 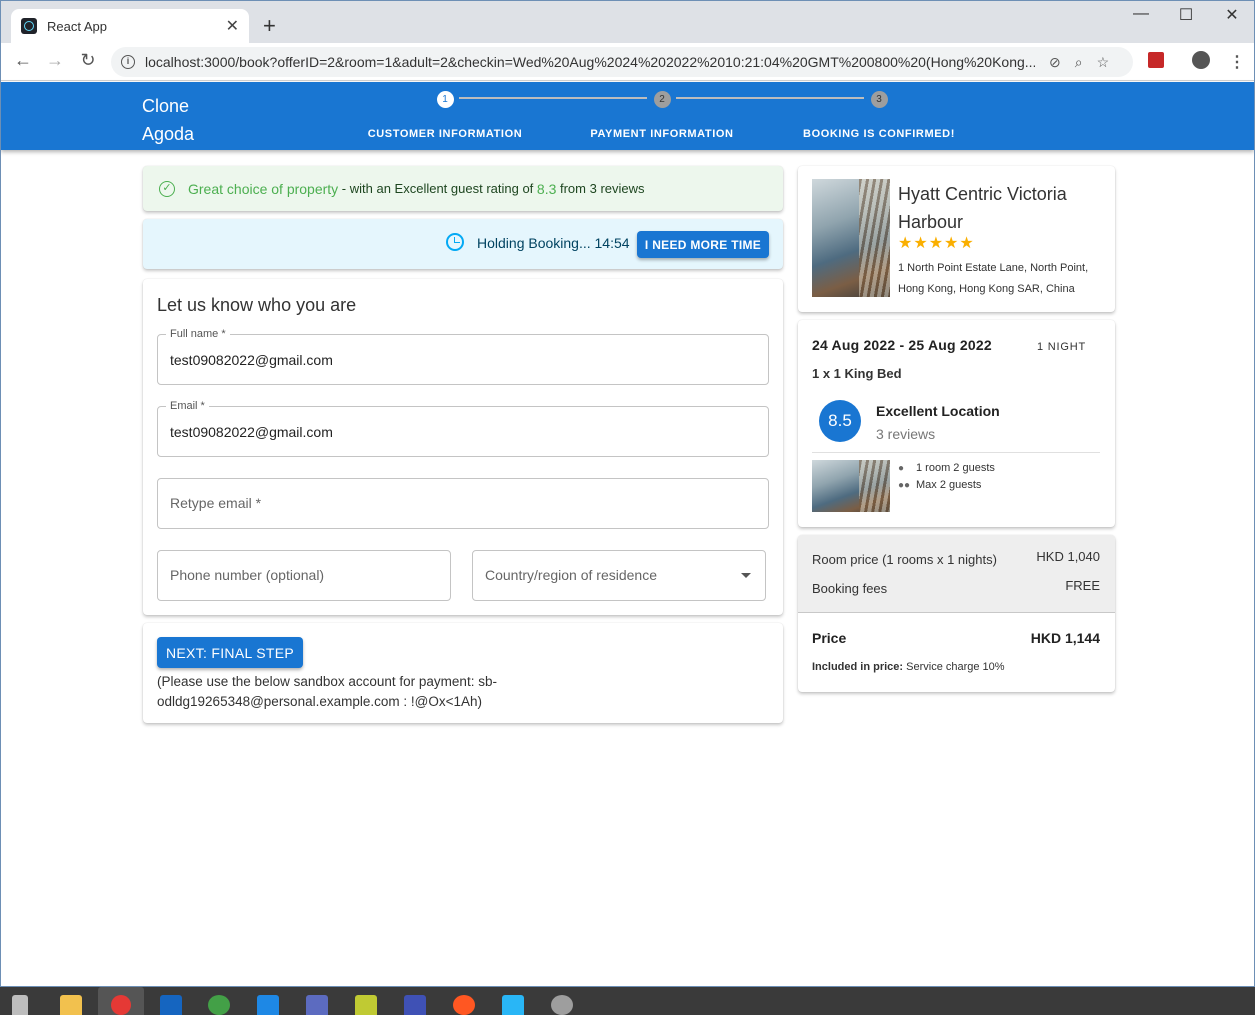 What do you see at coordinates (1103, 62) in the screenshot?
I see `bookmark-star-icon: ☆` at bounding box center [1103, 62].